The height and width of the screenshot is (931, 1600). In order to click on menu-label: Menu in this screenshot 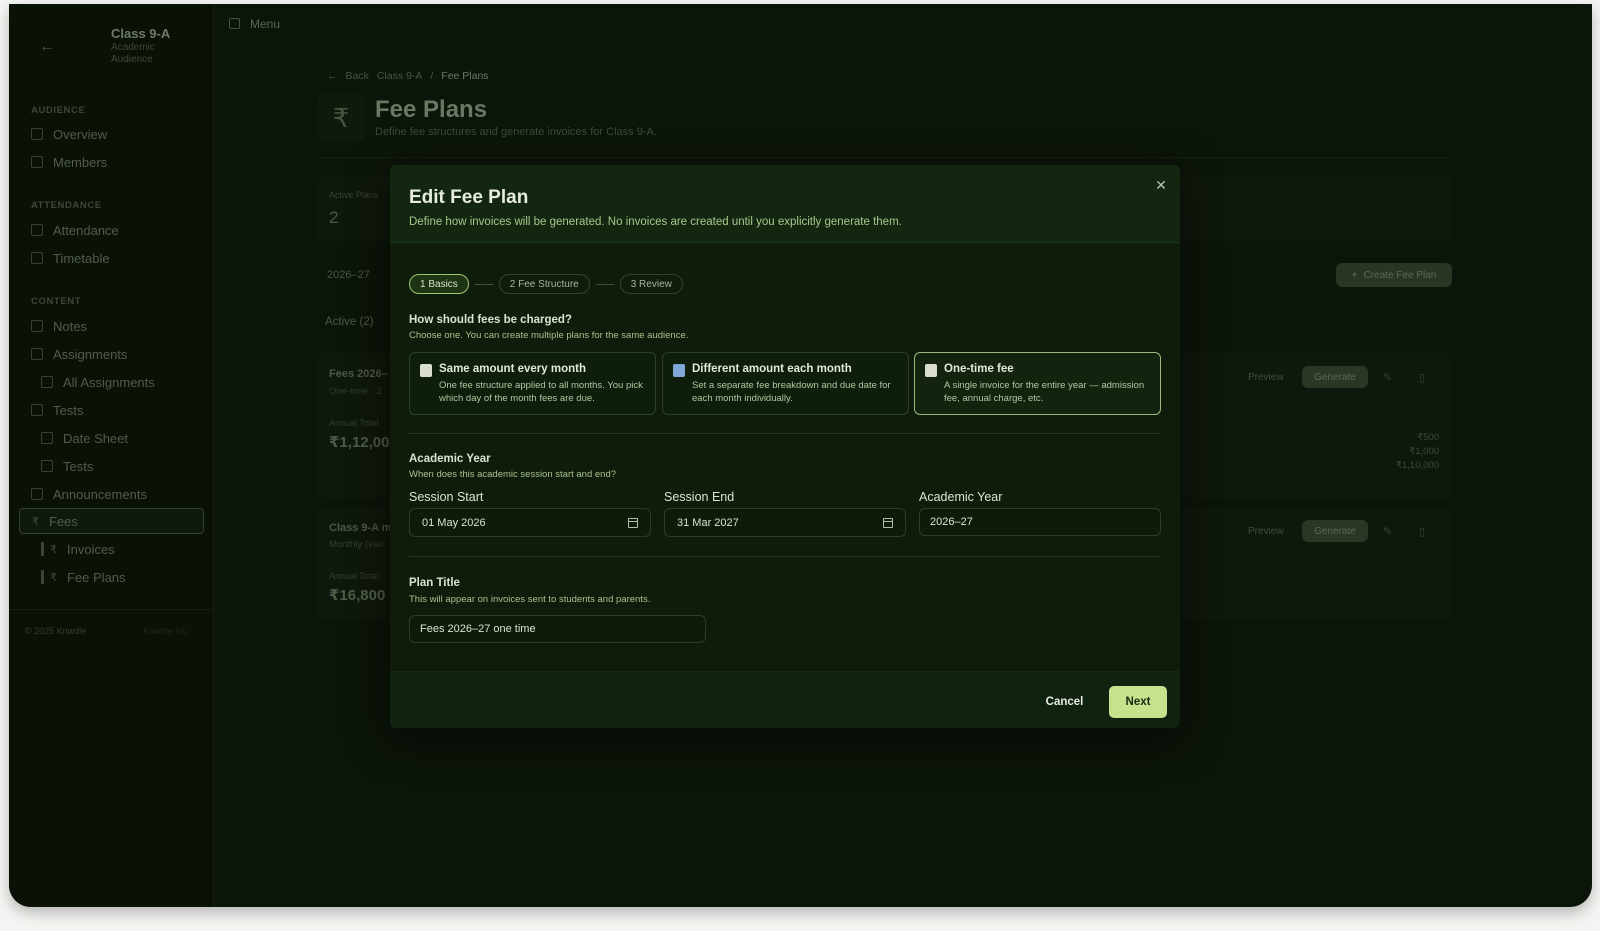, I will do `click(265, 24)`.